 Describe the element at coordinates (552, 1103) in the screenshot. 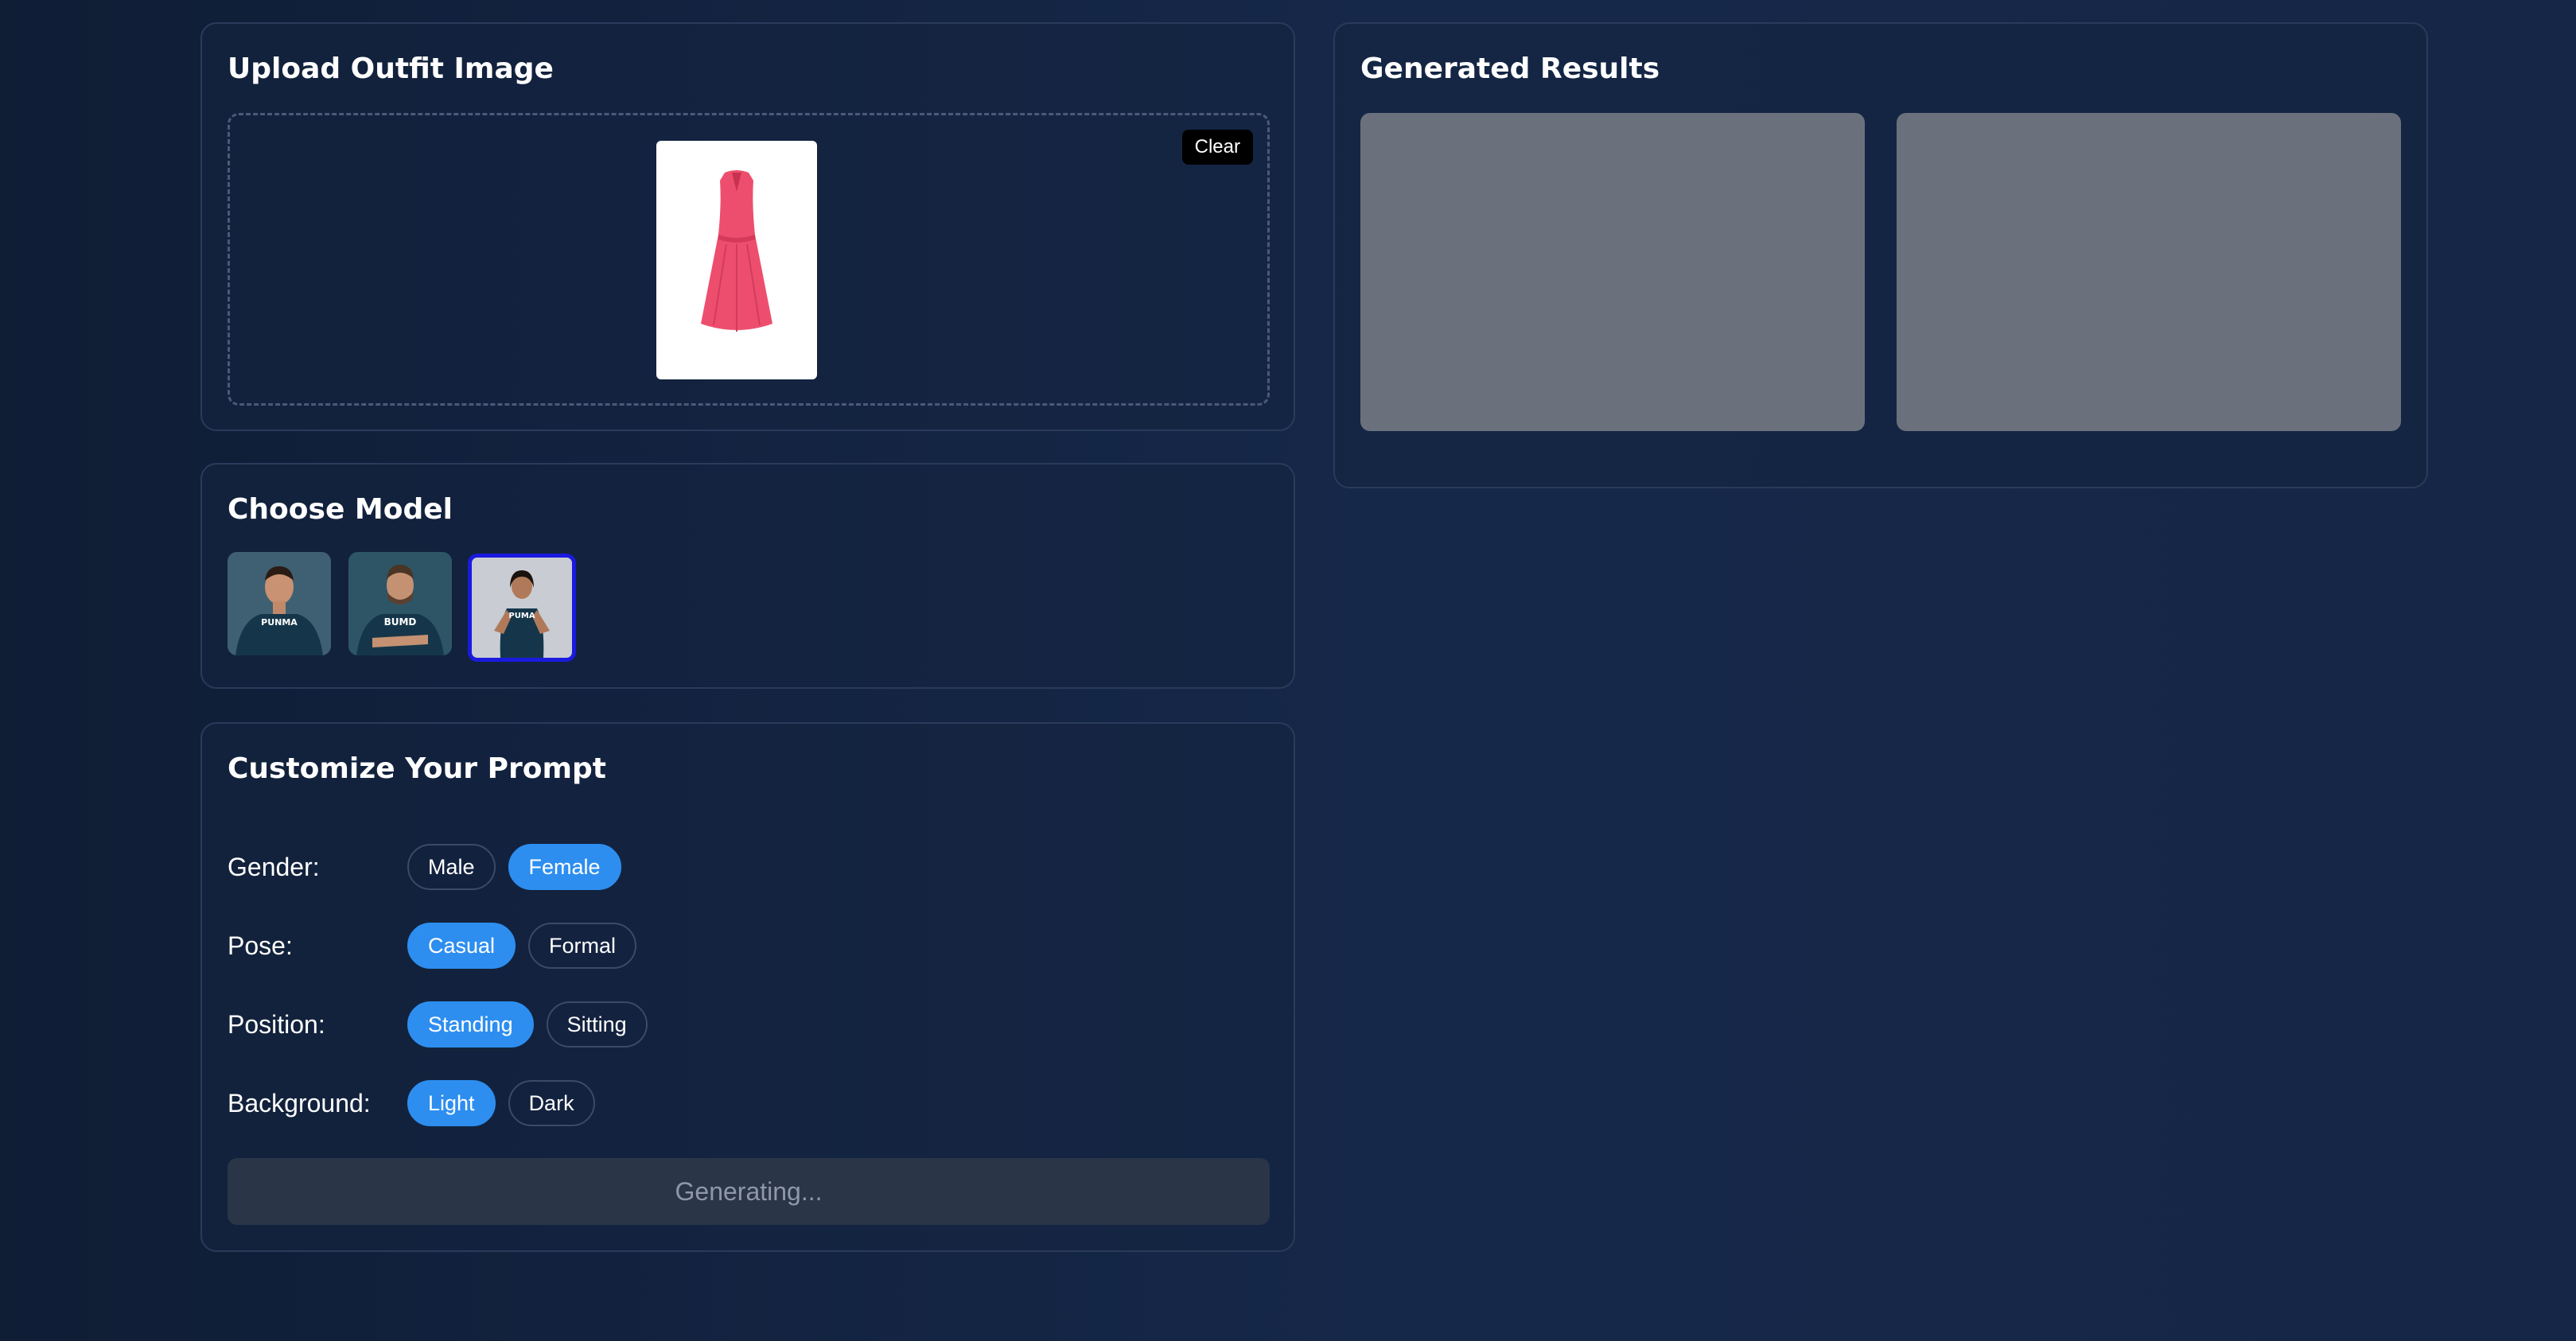

I see `background-dark-chip: Dark` at that location.